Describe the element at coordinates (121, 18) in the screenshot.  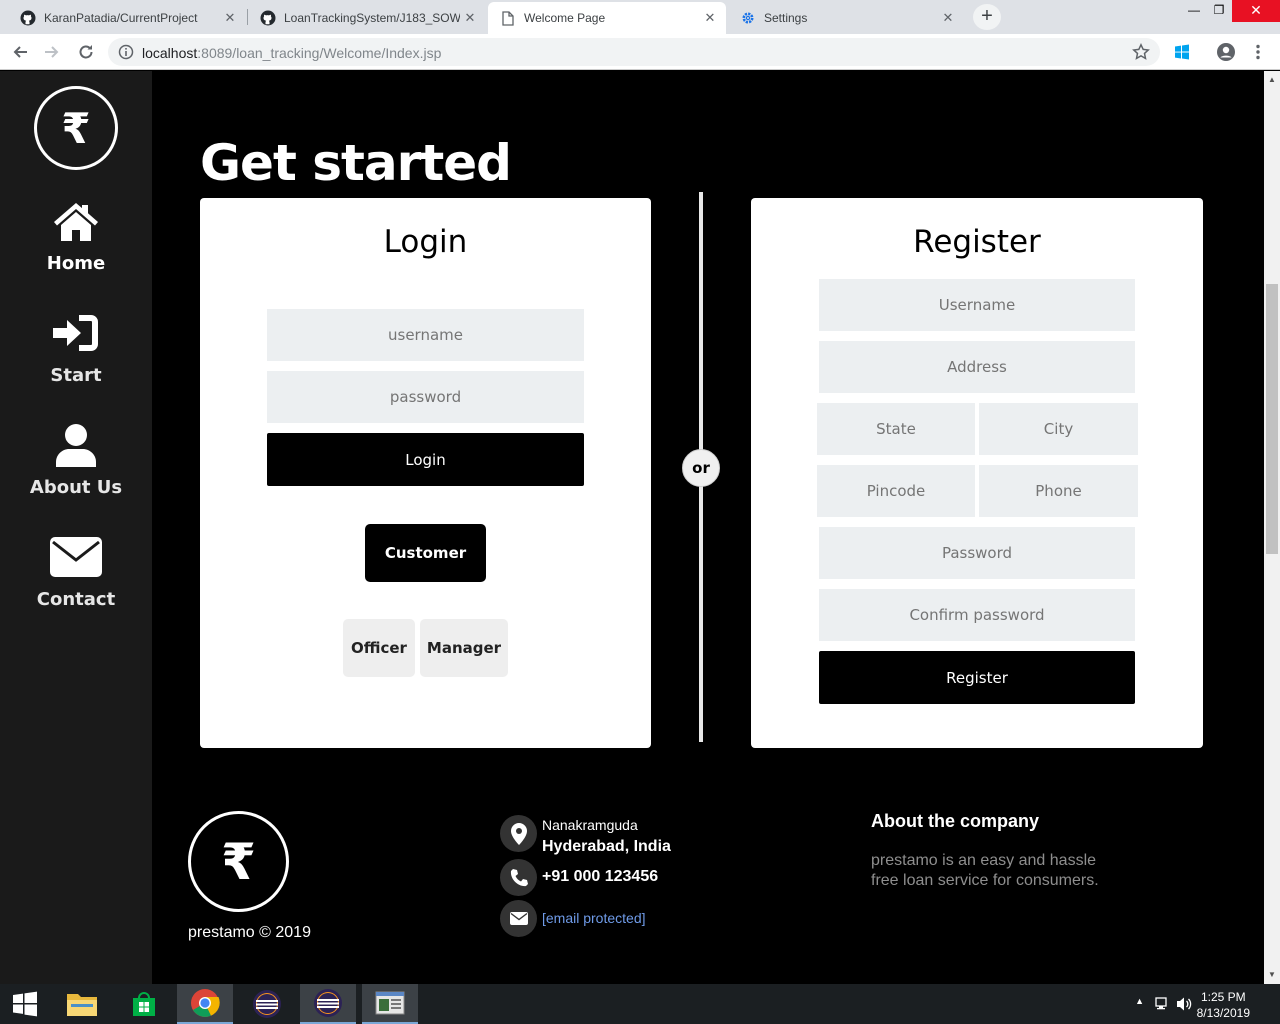
I see `tab-label: KaranPatadia/CurrentProject` at that location.